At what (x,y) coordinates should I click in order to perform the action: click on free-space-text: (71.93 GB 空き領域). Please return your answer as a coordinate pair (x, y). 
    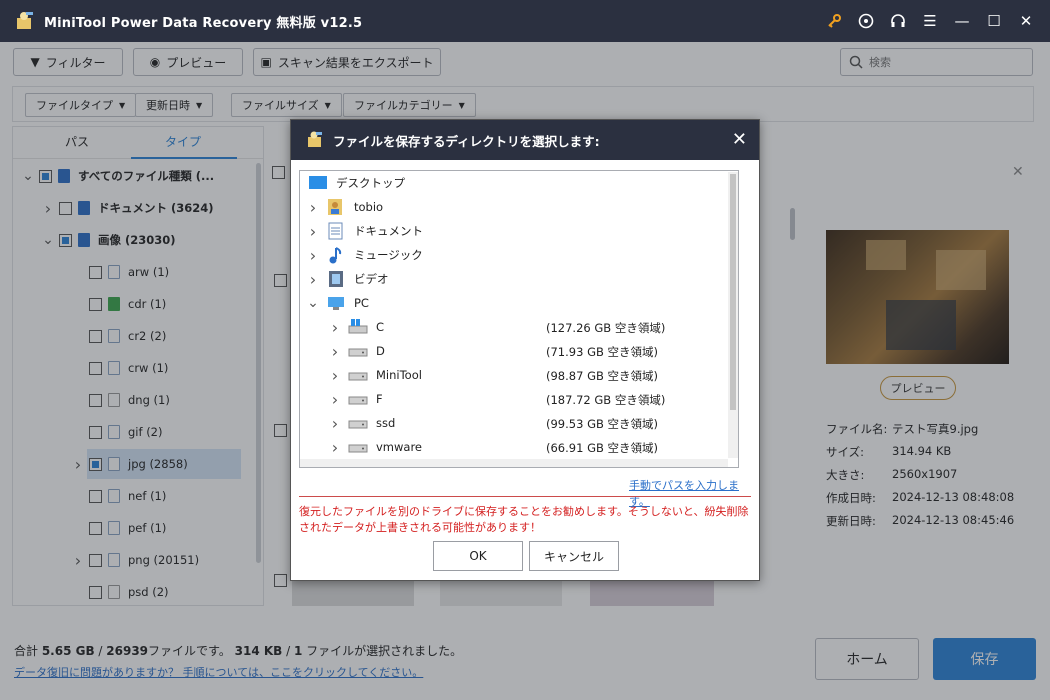
    Looking at the image, I should click on (602, 352).